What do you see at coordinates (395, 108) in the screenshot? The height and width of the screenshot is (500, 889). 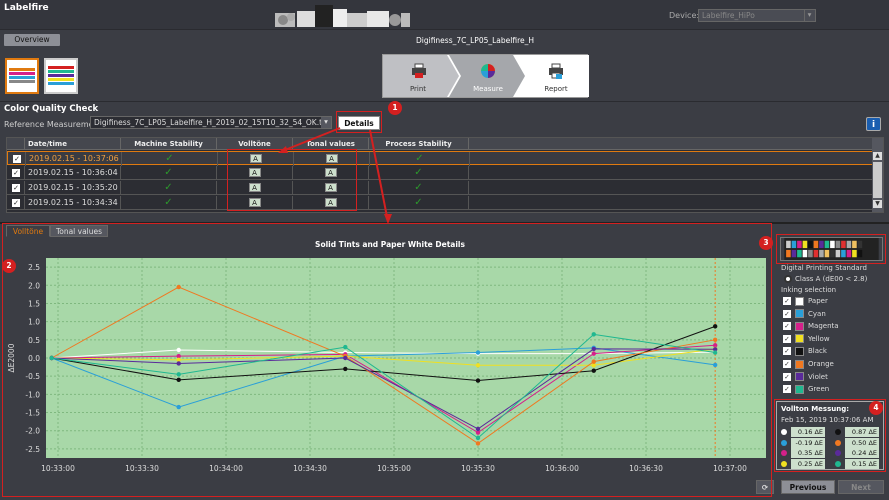 I see `marker-1: 1` at bounding box center [395, 108].